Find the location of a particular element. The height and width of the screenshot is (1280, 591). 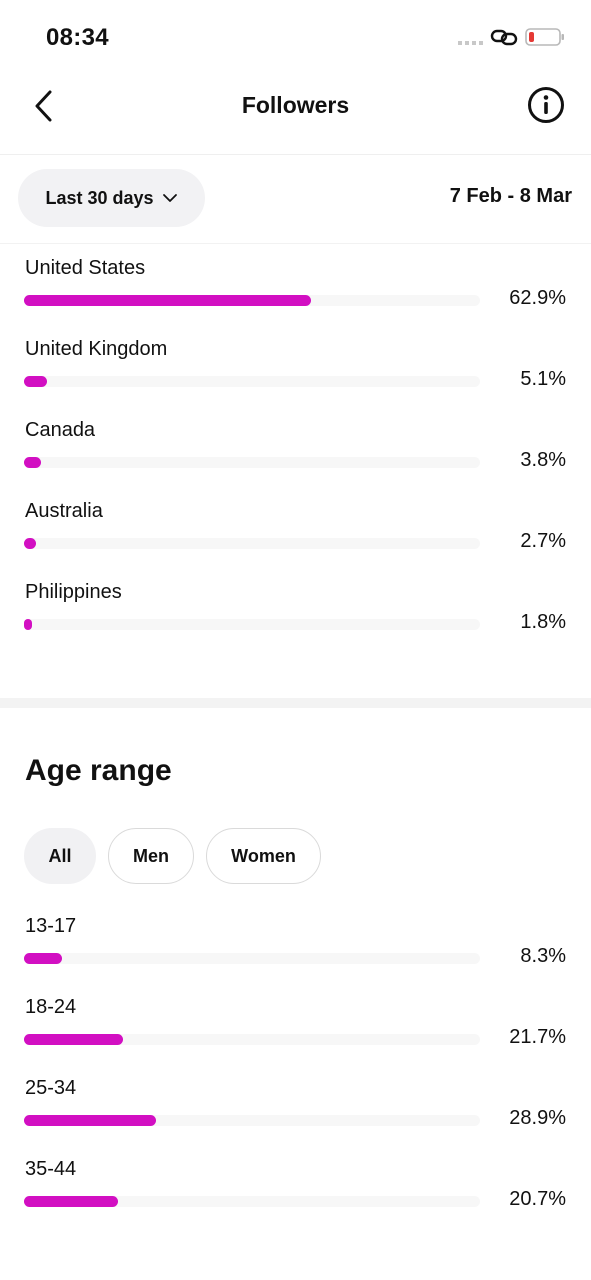

list-item: Philippines 1.8% is located at coordinates (295, 607).